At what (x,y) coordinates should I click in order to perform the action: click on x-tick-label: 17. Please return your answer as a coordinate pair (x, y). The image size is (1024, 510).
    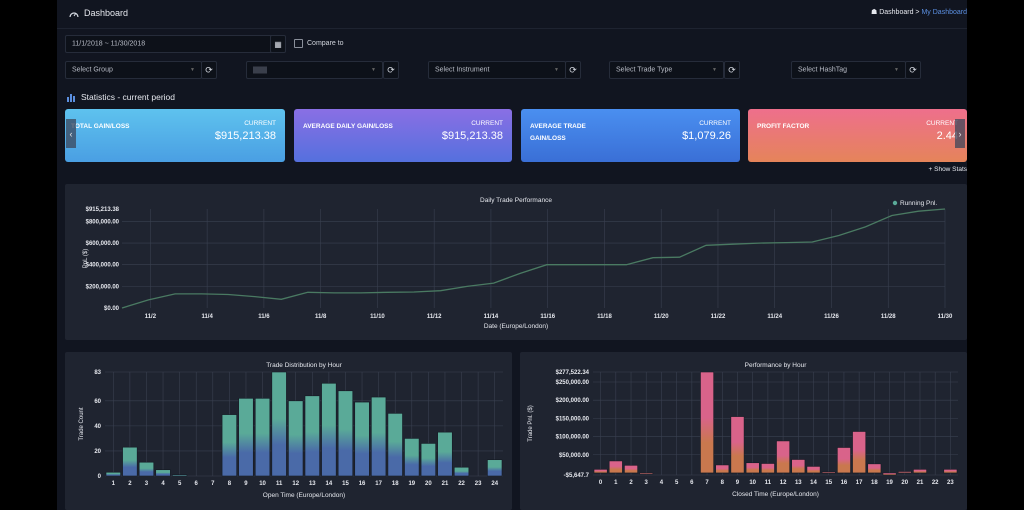
    Looking at the image, I should click on (378, 484).